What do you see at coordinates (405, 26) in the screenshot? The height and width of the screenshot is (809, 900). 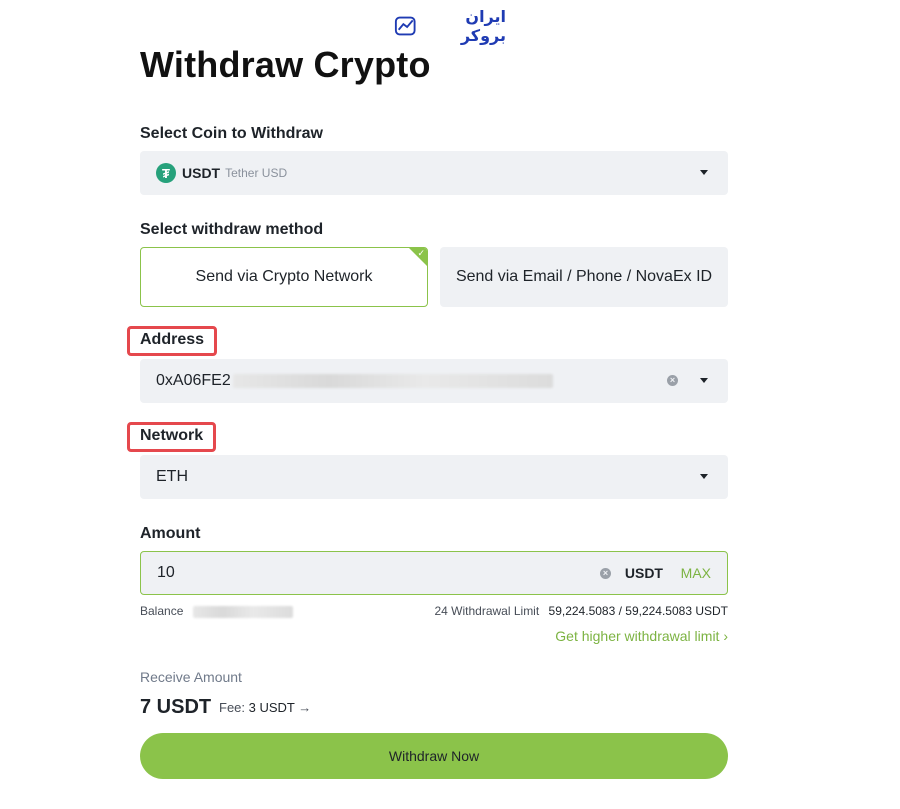 I see `chart-logo-icon` at bounding box center [405, 26].